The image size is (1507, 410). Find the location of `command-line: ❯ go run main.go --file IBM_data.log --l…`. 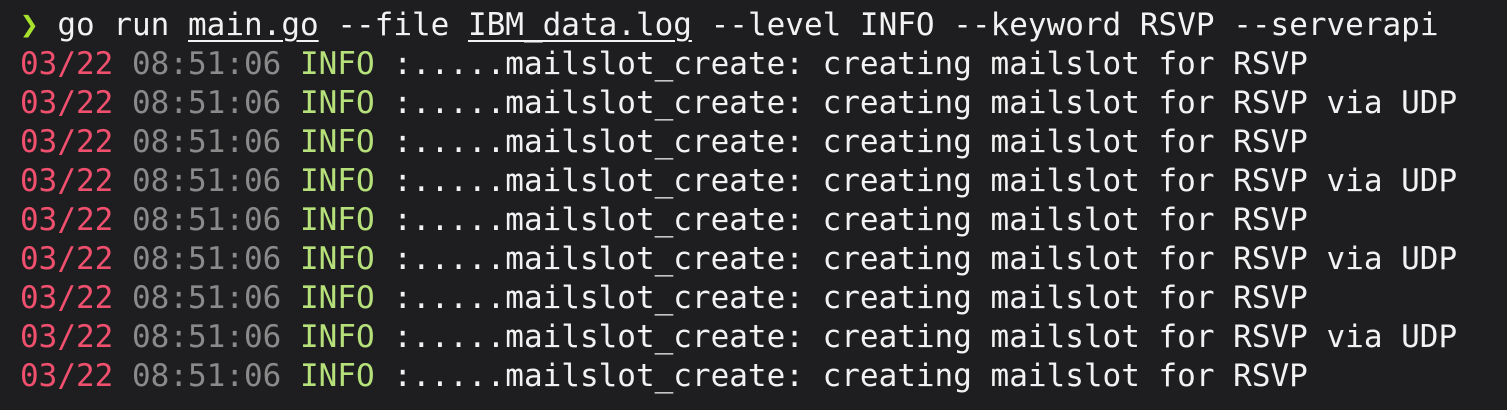

command-line: ❯ go run main.go --file IBM_data.log --l… is located at coordinates (753, 25).